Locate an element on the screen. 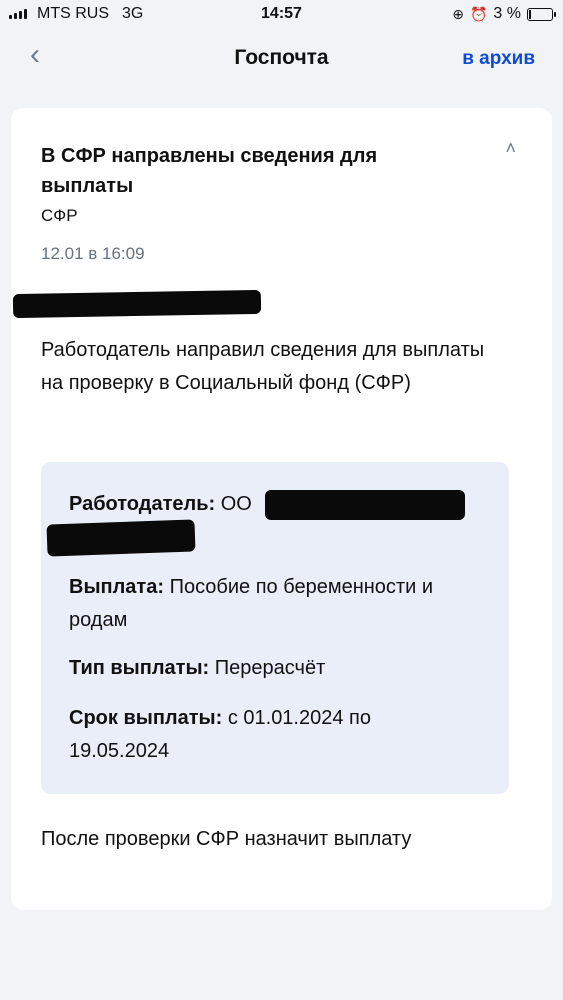  battery-percent: 3 % is located at coordinates (507, 13).